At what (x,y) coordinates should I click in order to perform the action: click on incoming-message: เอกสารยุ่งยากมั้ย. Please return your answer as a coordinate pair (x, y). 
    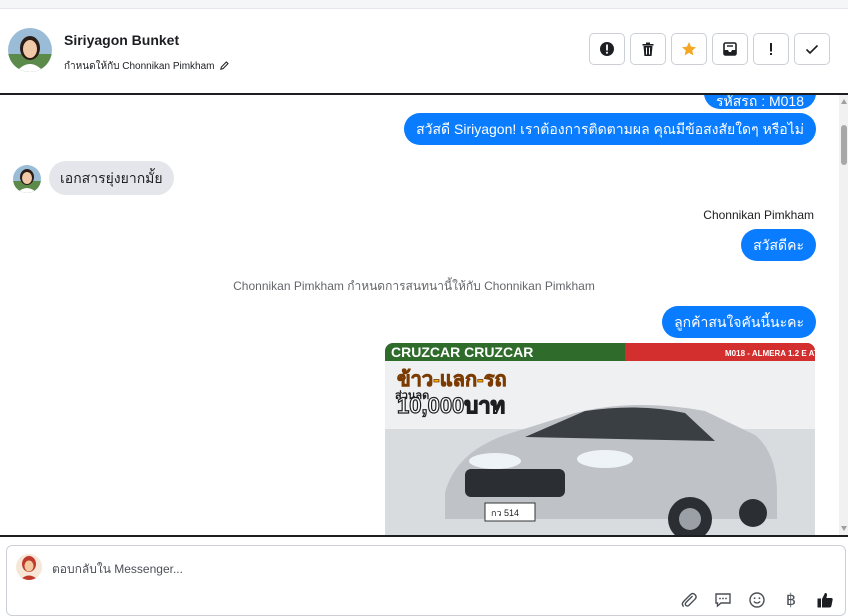
    Looking at the image, I should click on (111, 178).